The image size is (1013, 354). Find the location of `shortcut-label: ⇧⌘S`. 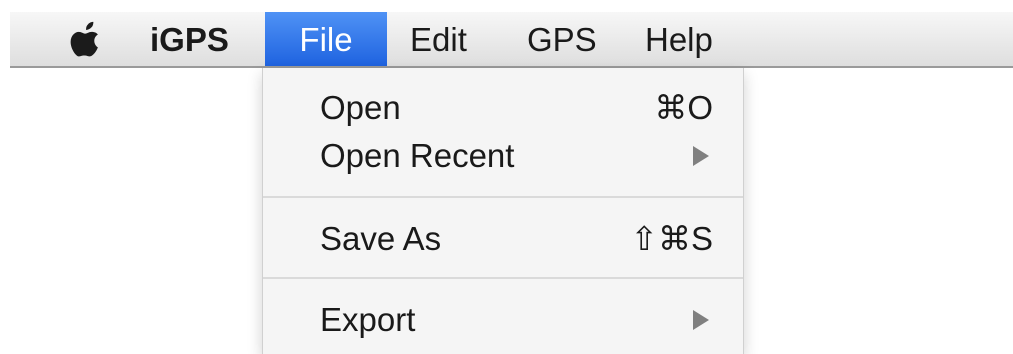

shortcut-label: ⇧⌘S is located at coordinates (671, 238).